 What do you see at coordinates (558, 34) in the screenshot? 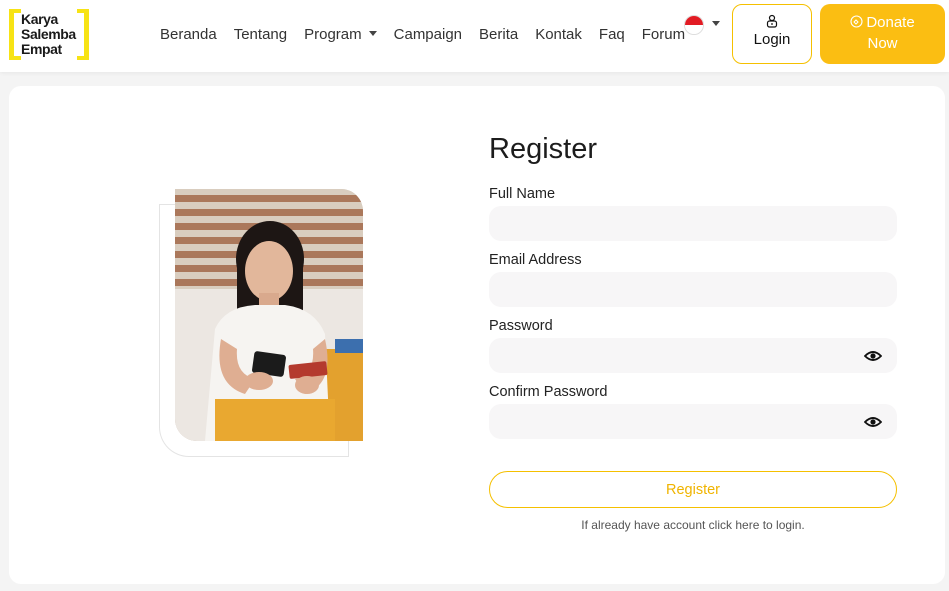
I see `nav-item-kontak: Kontak` at bounding box center [558, 34].